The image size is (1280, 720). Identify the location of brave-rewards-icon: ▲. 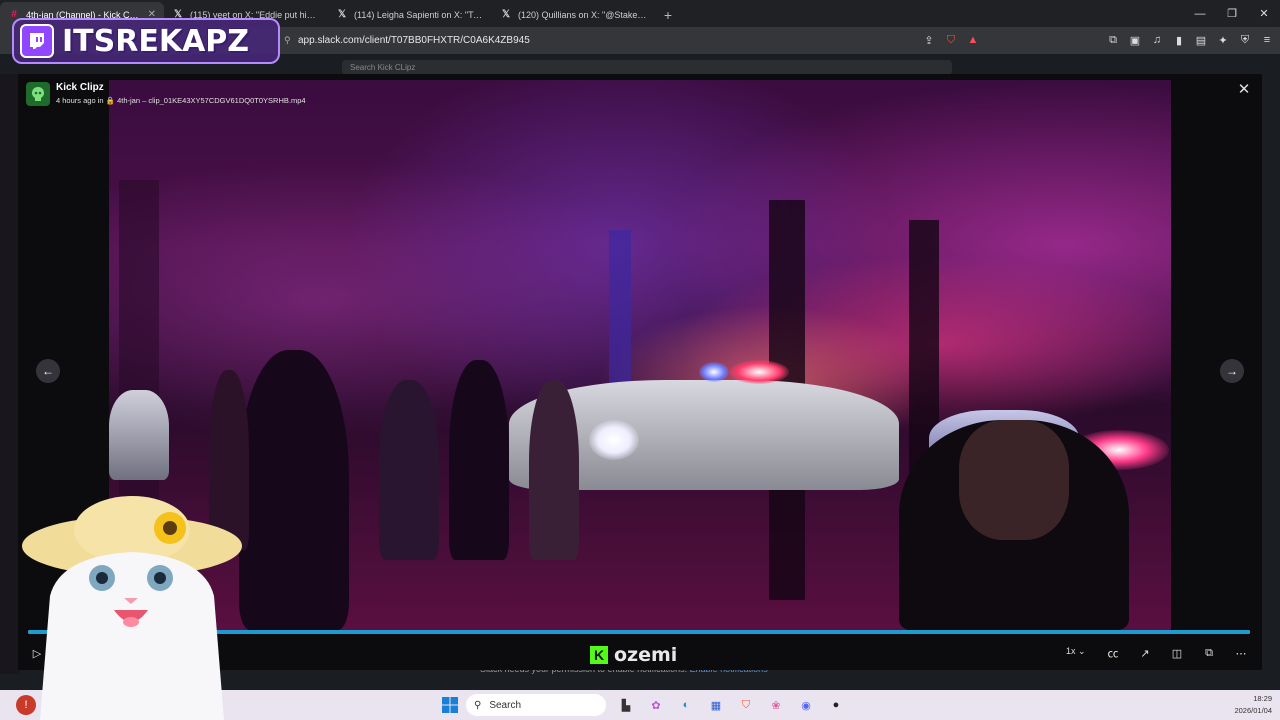
(973, 40).